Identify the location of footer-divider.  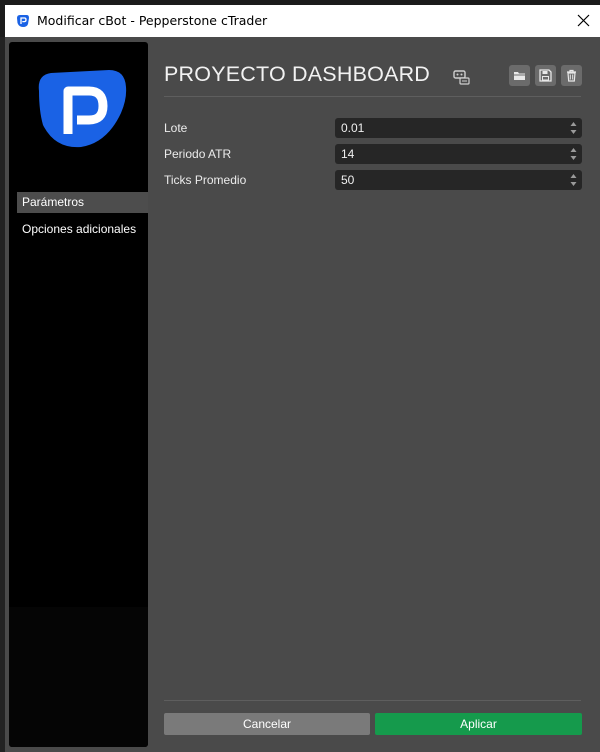
(372, 700).